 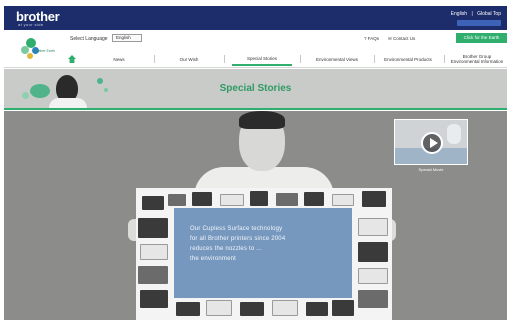 I want to click on click-for-earth-button: Click for the Earth, so click(x=481, y=38).